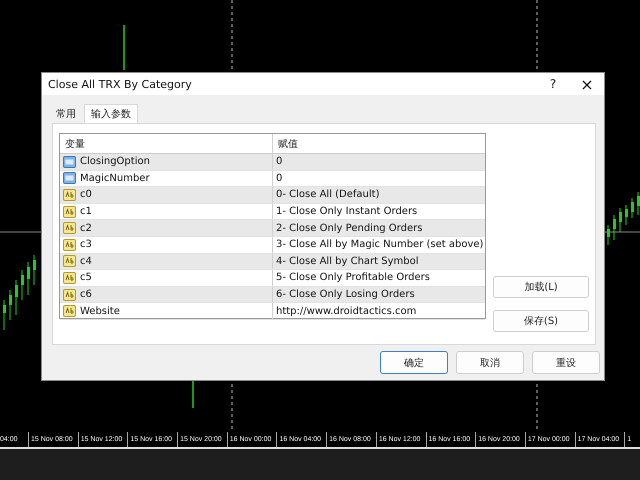 The height and width of the screenshot is (480, 640). Describe the element at coordinates (346, 311) in the screenshot. I see `parameter-value: http://www.droidtactics.com` at that location.